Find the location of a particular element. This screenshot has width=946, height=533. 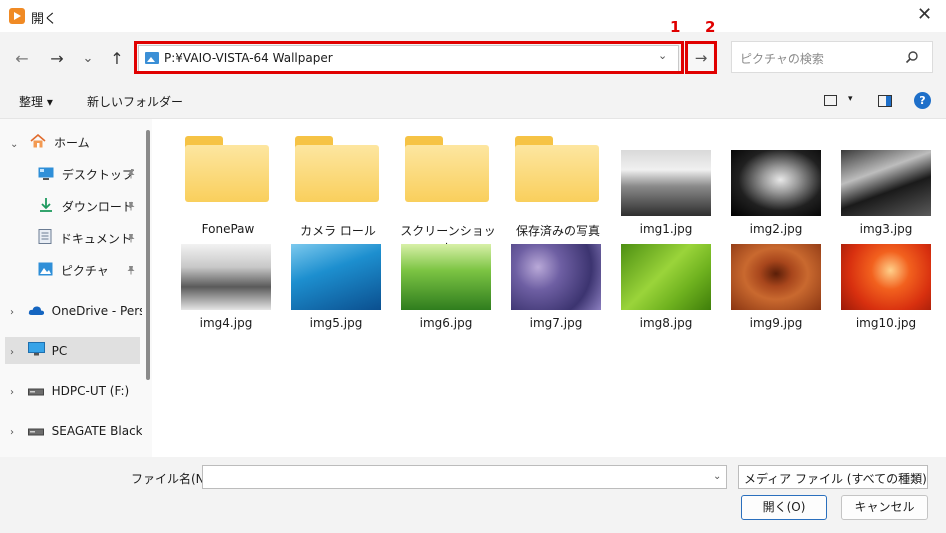

sidebar-item-label: SEAGATE Black 1 is located at coordinates (96, 431).